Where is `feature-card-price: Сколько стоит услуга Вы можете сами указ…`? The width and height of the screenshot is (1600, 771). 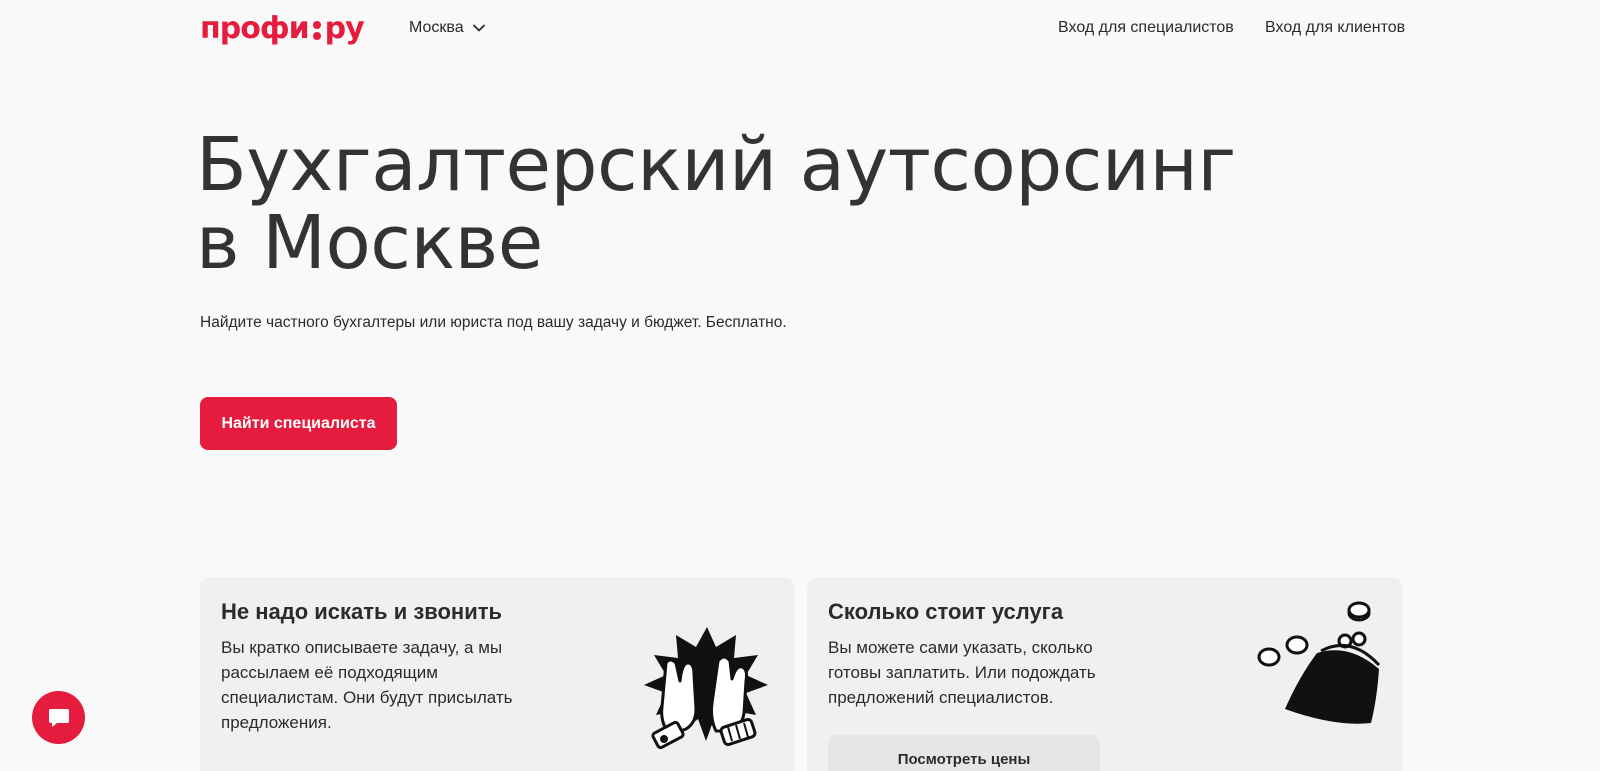 feature-card-price: Сколько стоит услуга Вы можете сами указ… is located at coordinates (1105, 674).